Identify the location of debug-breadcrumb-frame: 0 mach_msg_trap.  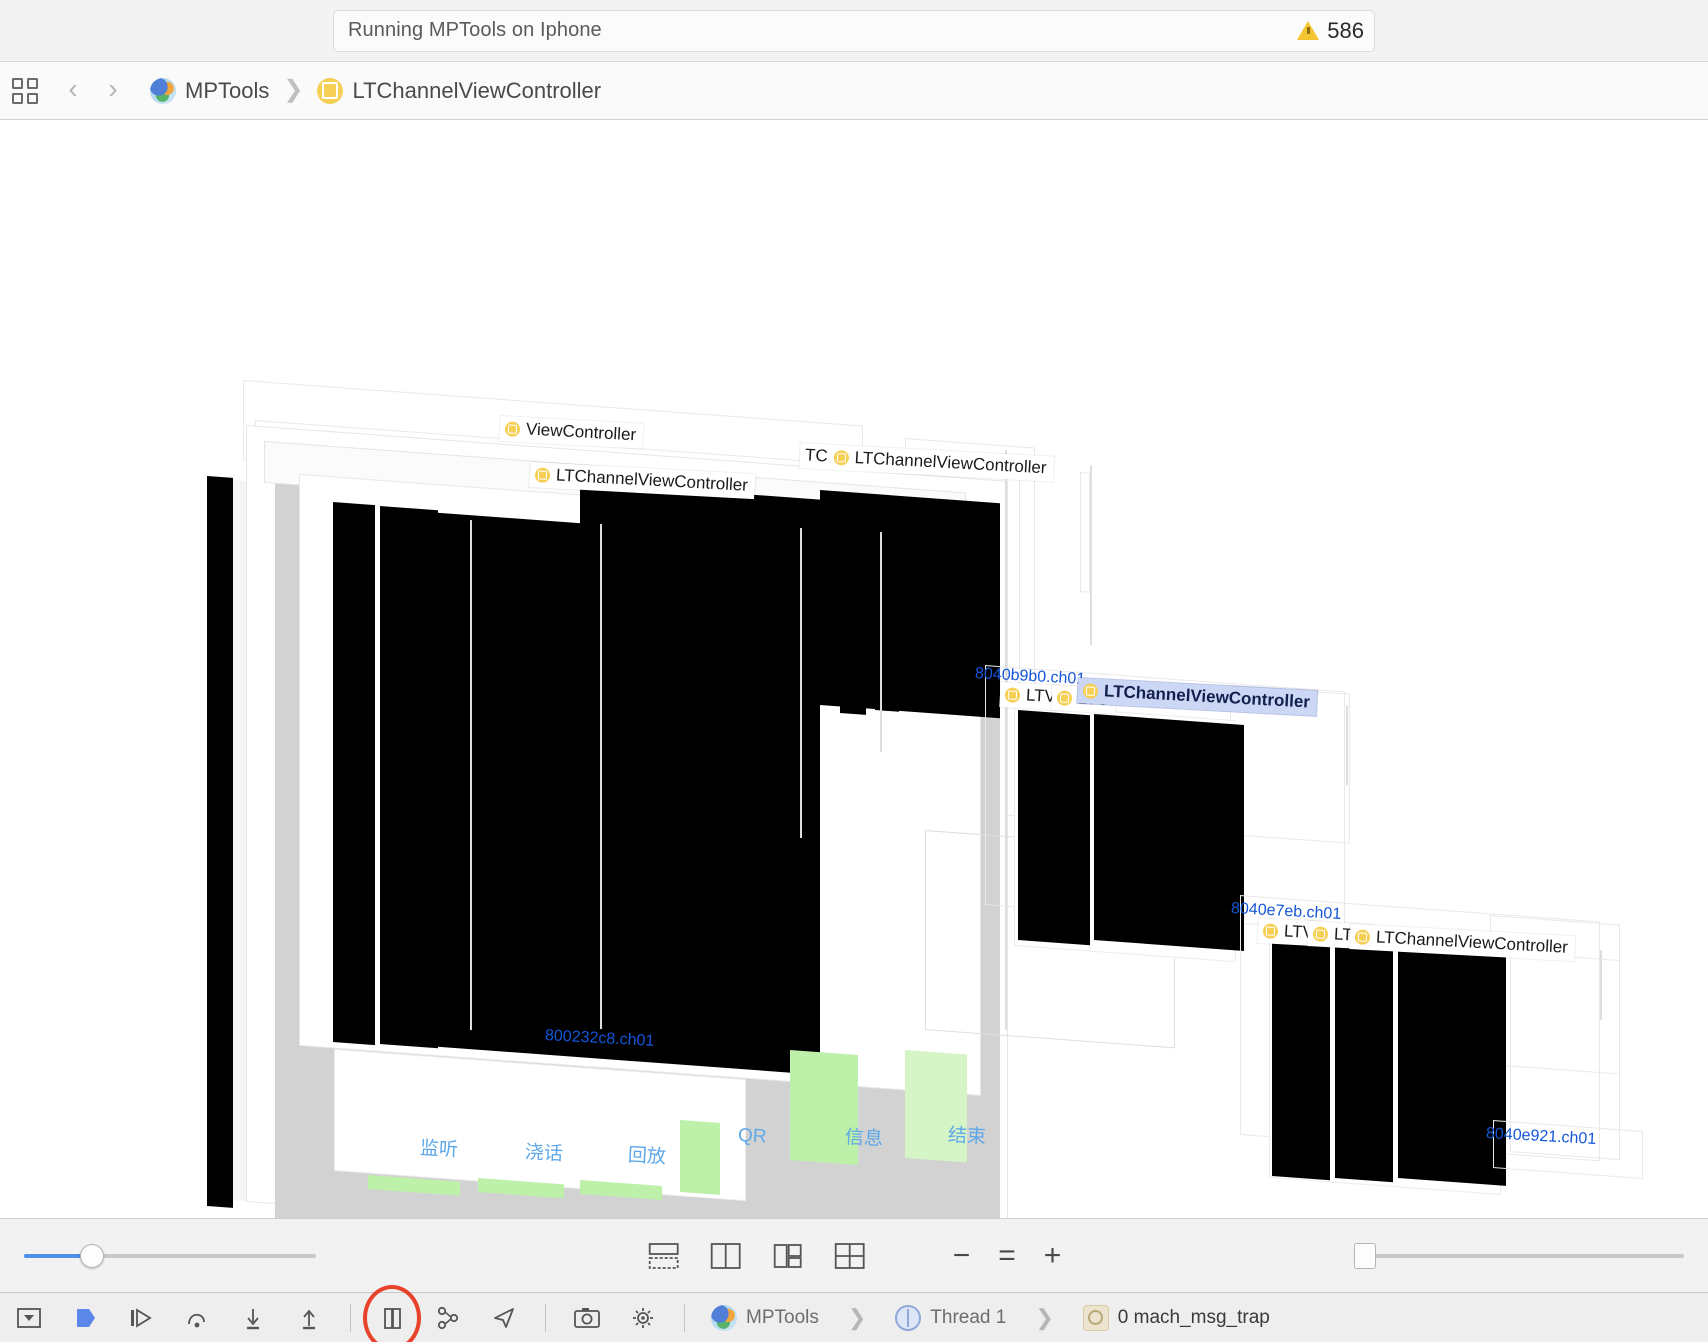
(1176, 1317).